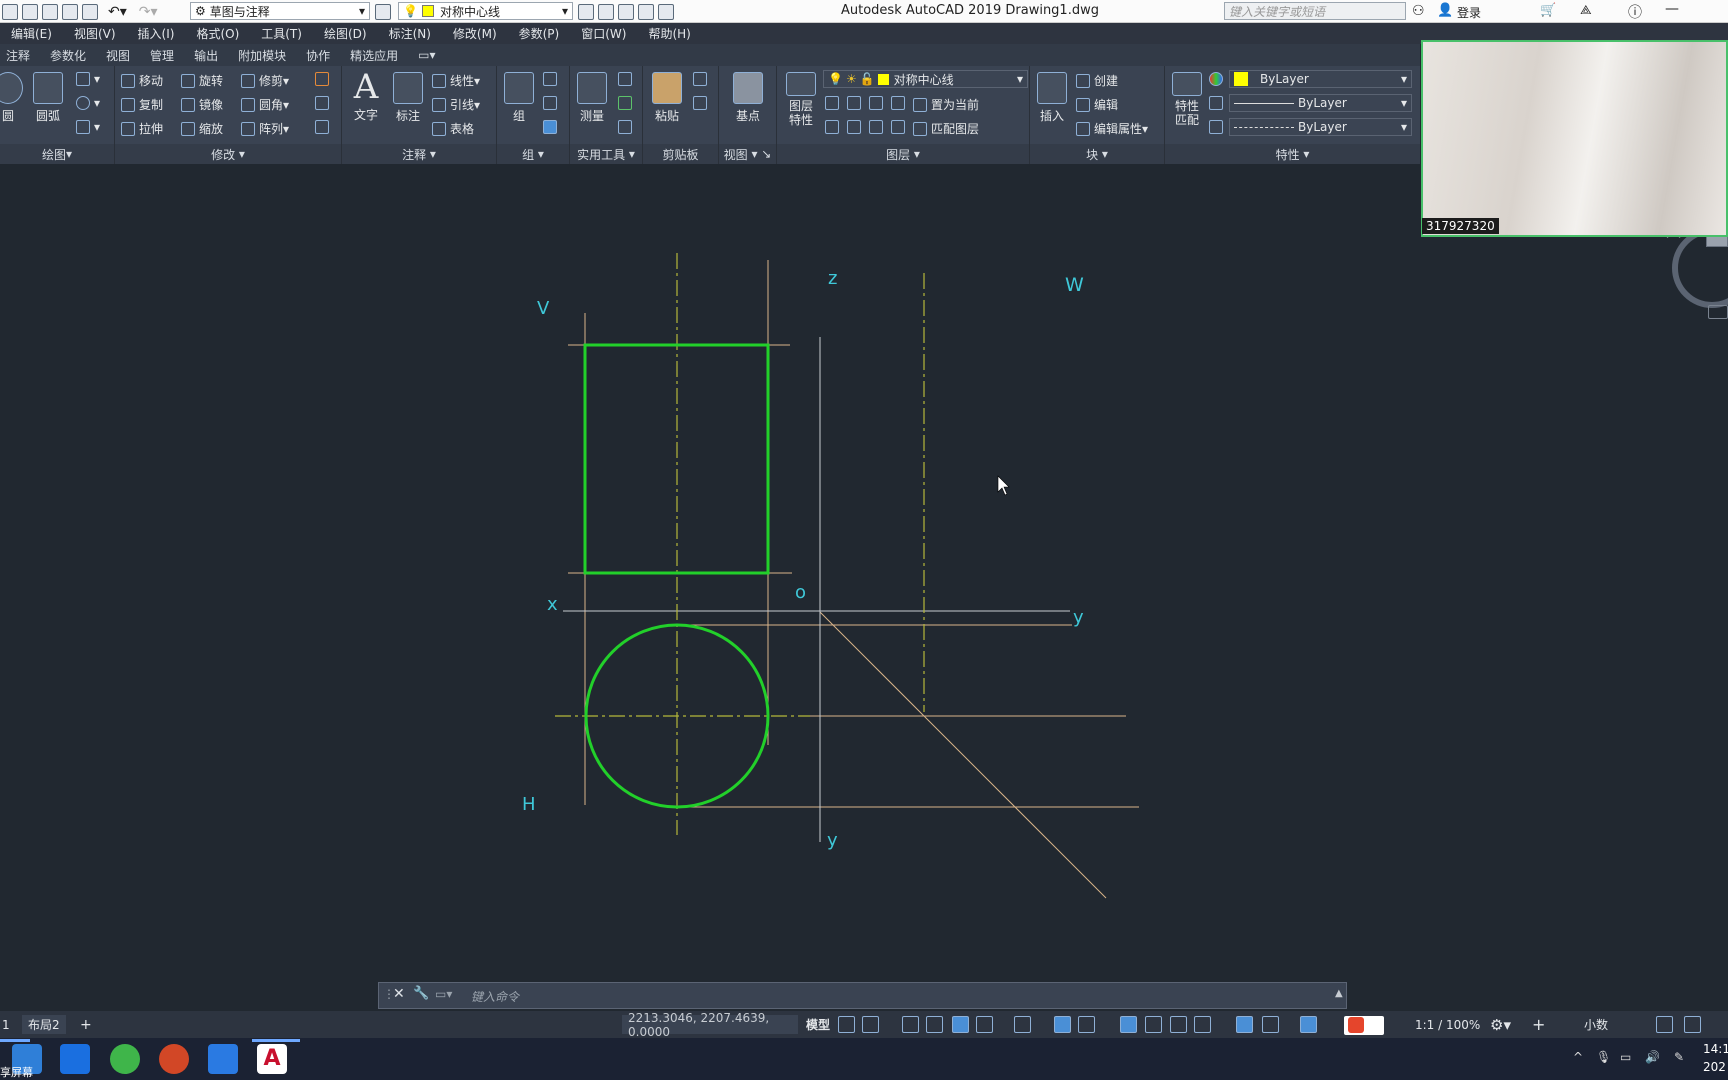  What do you see at coordinates (18, 55) in the screenshot?
I see `tab-annotate: 注释` at bounding box center [18, 55].